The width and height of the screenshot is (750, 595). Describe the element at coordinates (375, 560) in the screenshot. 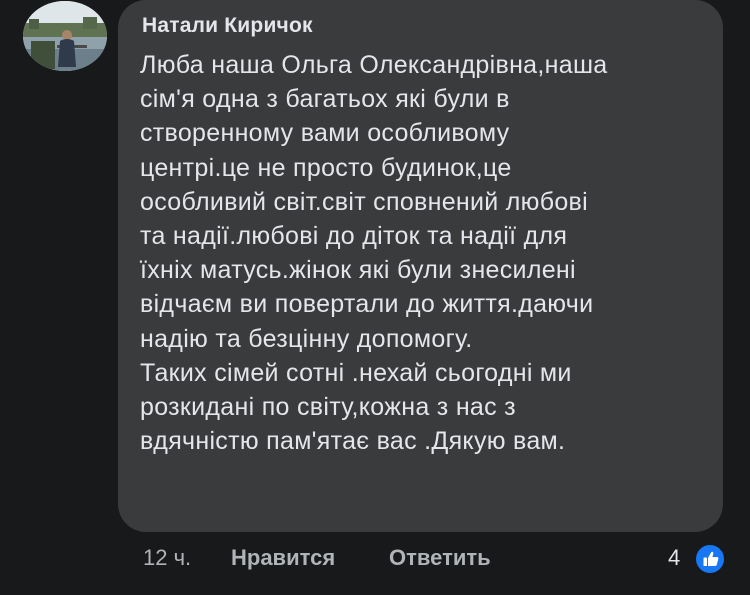

I see `comment-actions-bar: 12 ч. Нравится Ответить 4` at that location.